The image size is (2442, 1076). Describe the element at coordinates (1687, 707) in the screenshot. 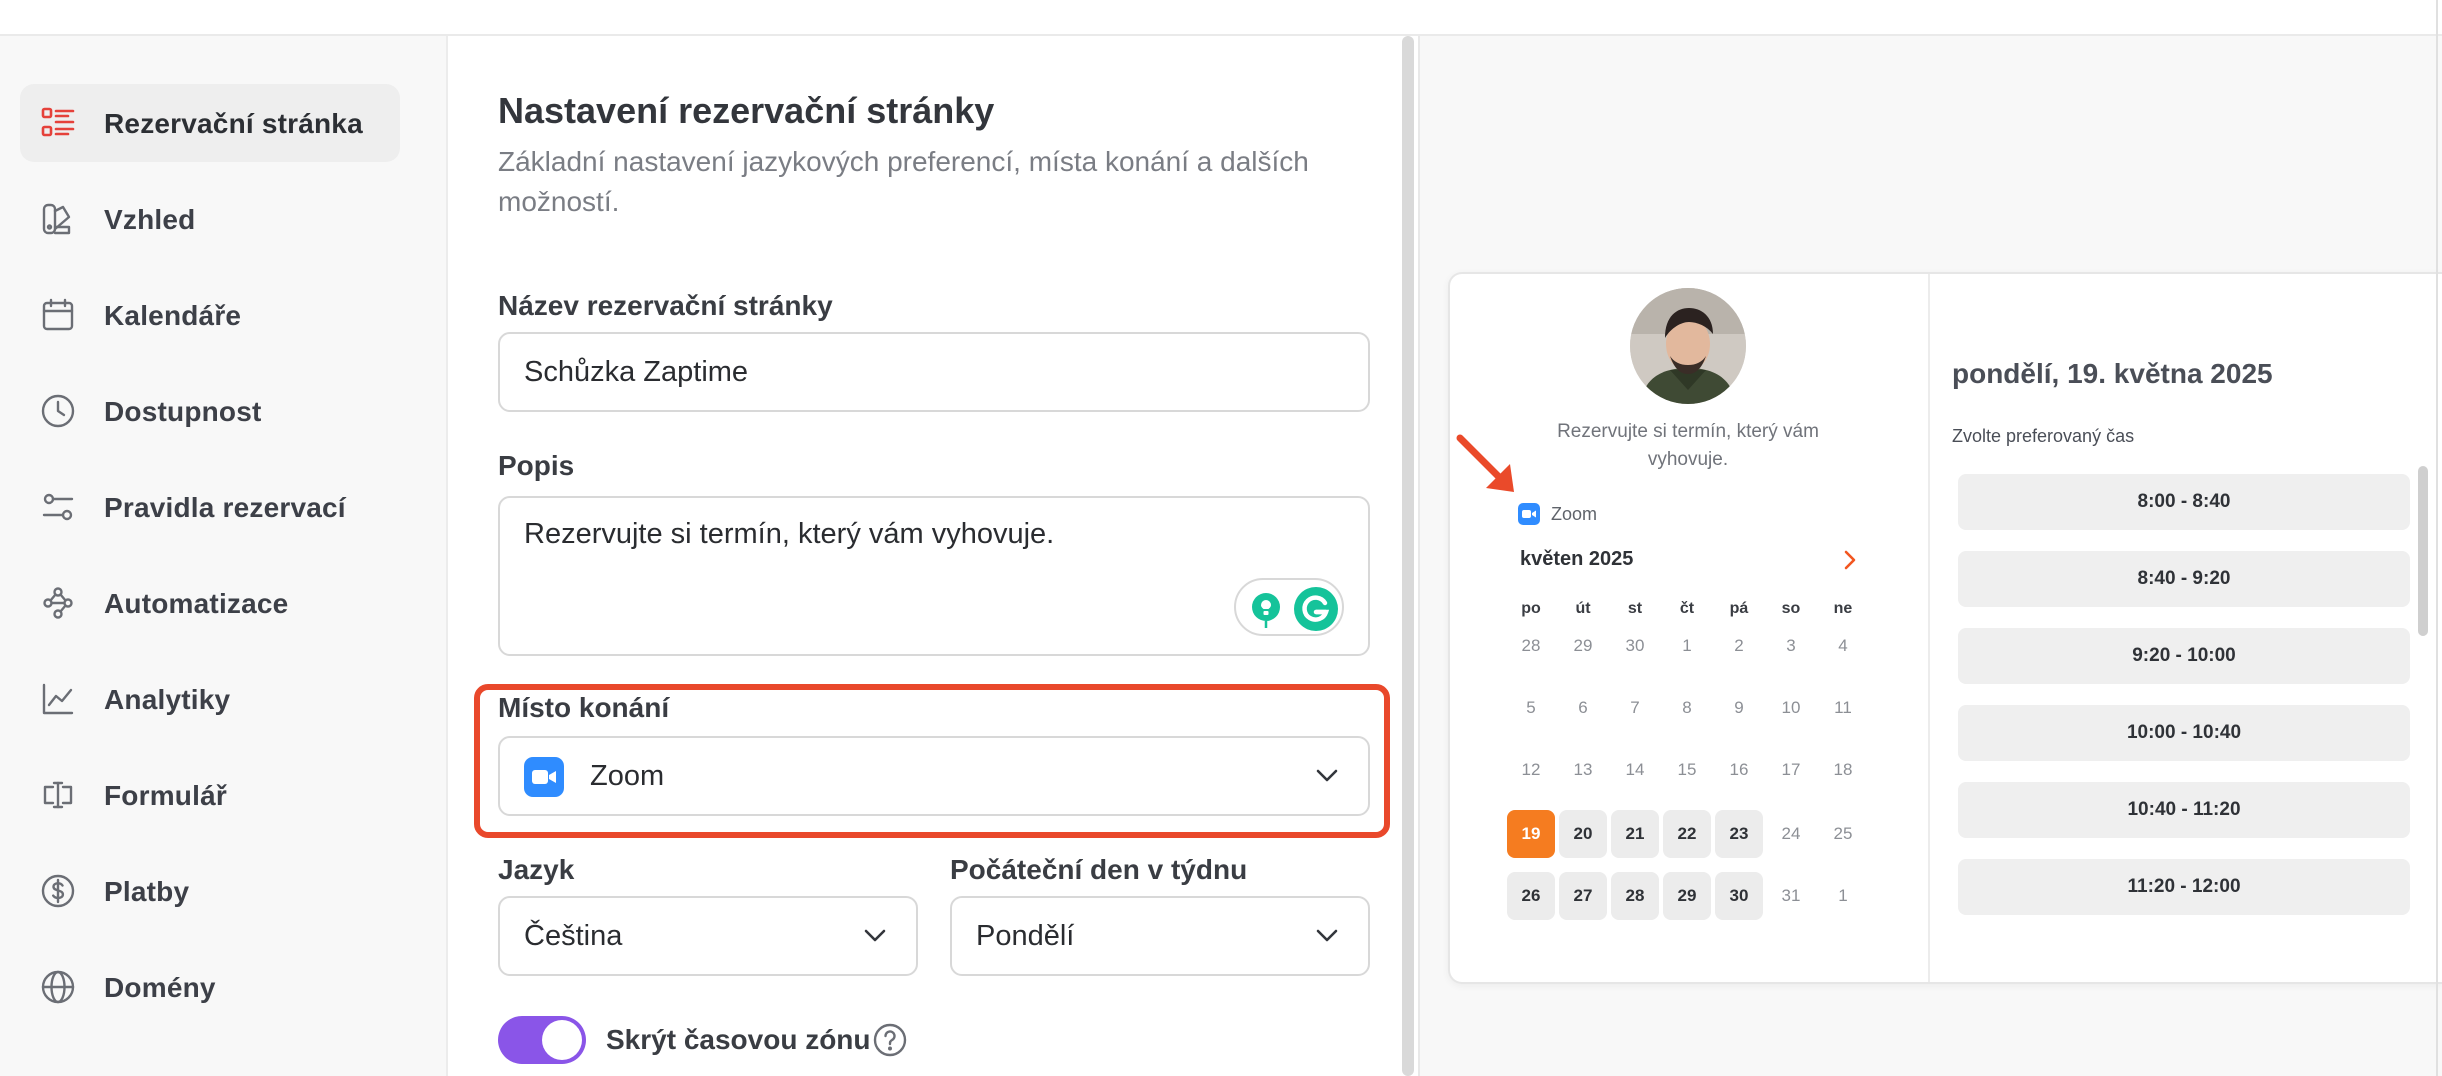

I see `calendar-day: 8` at that location.